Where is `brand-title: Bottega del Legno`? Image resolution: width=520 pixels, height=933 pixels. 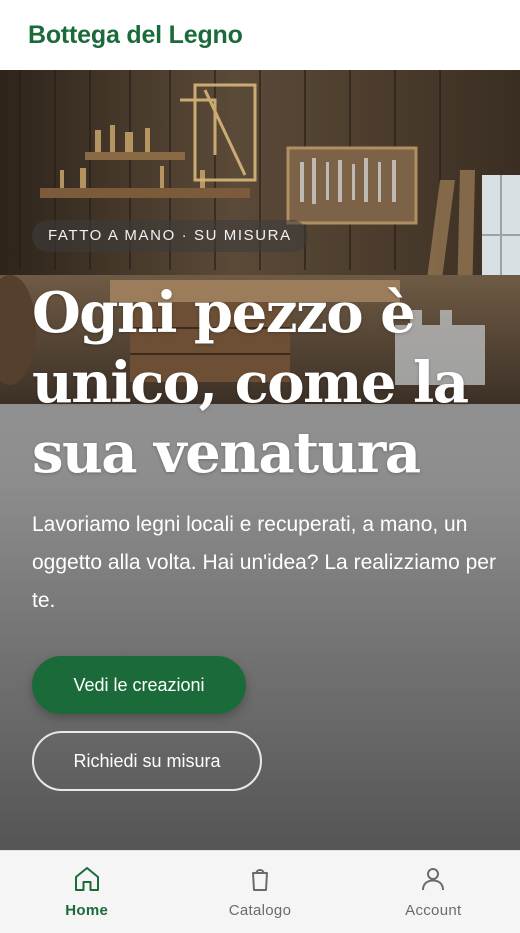 brand-title: Bottega del Legno is located at coordinates (135, 35).